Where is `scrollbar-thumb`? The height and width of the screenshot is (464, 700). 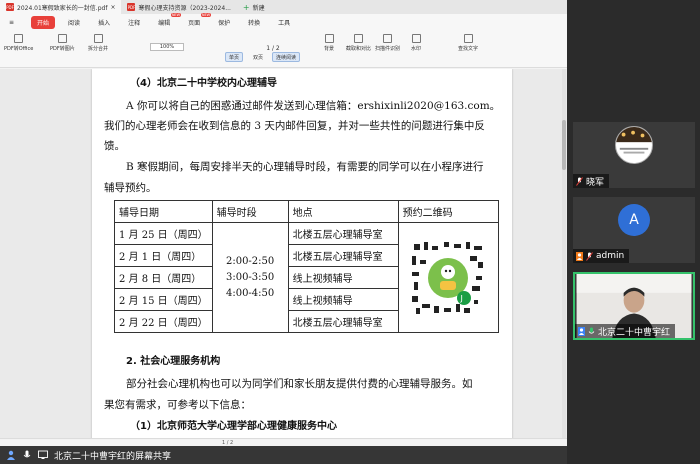
scrollbar-thumb is located at coordinates (564, 145).